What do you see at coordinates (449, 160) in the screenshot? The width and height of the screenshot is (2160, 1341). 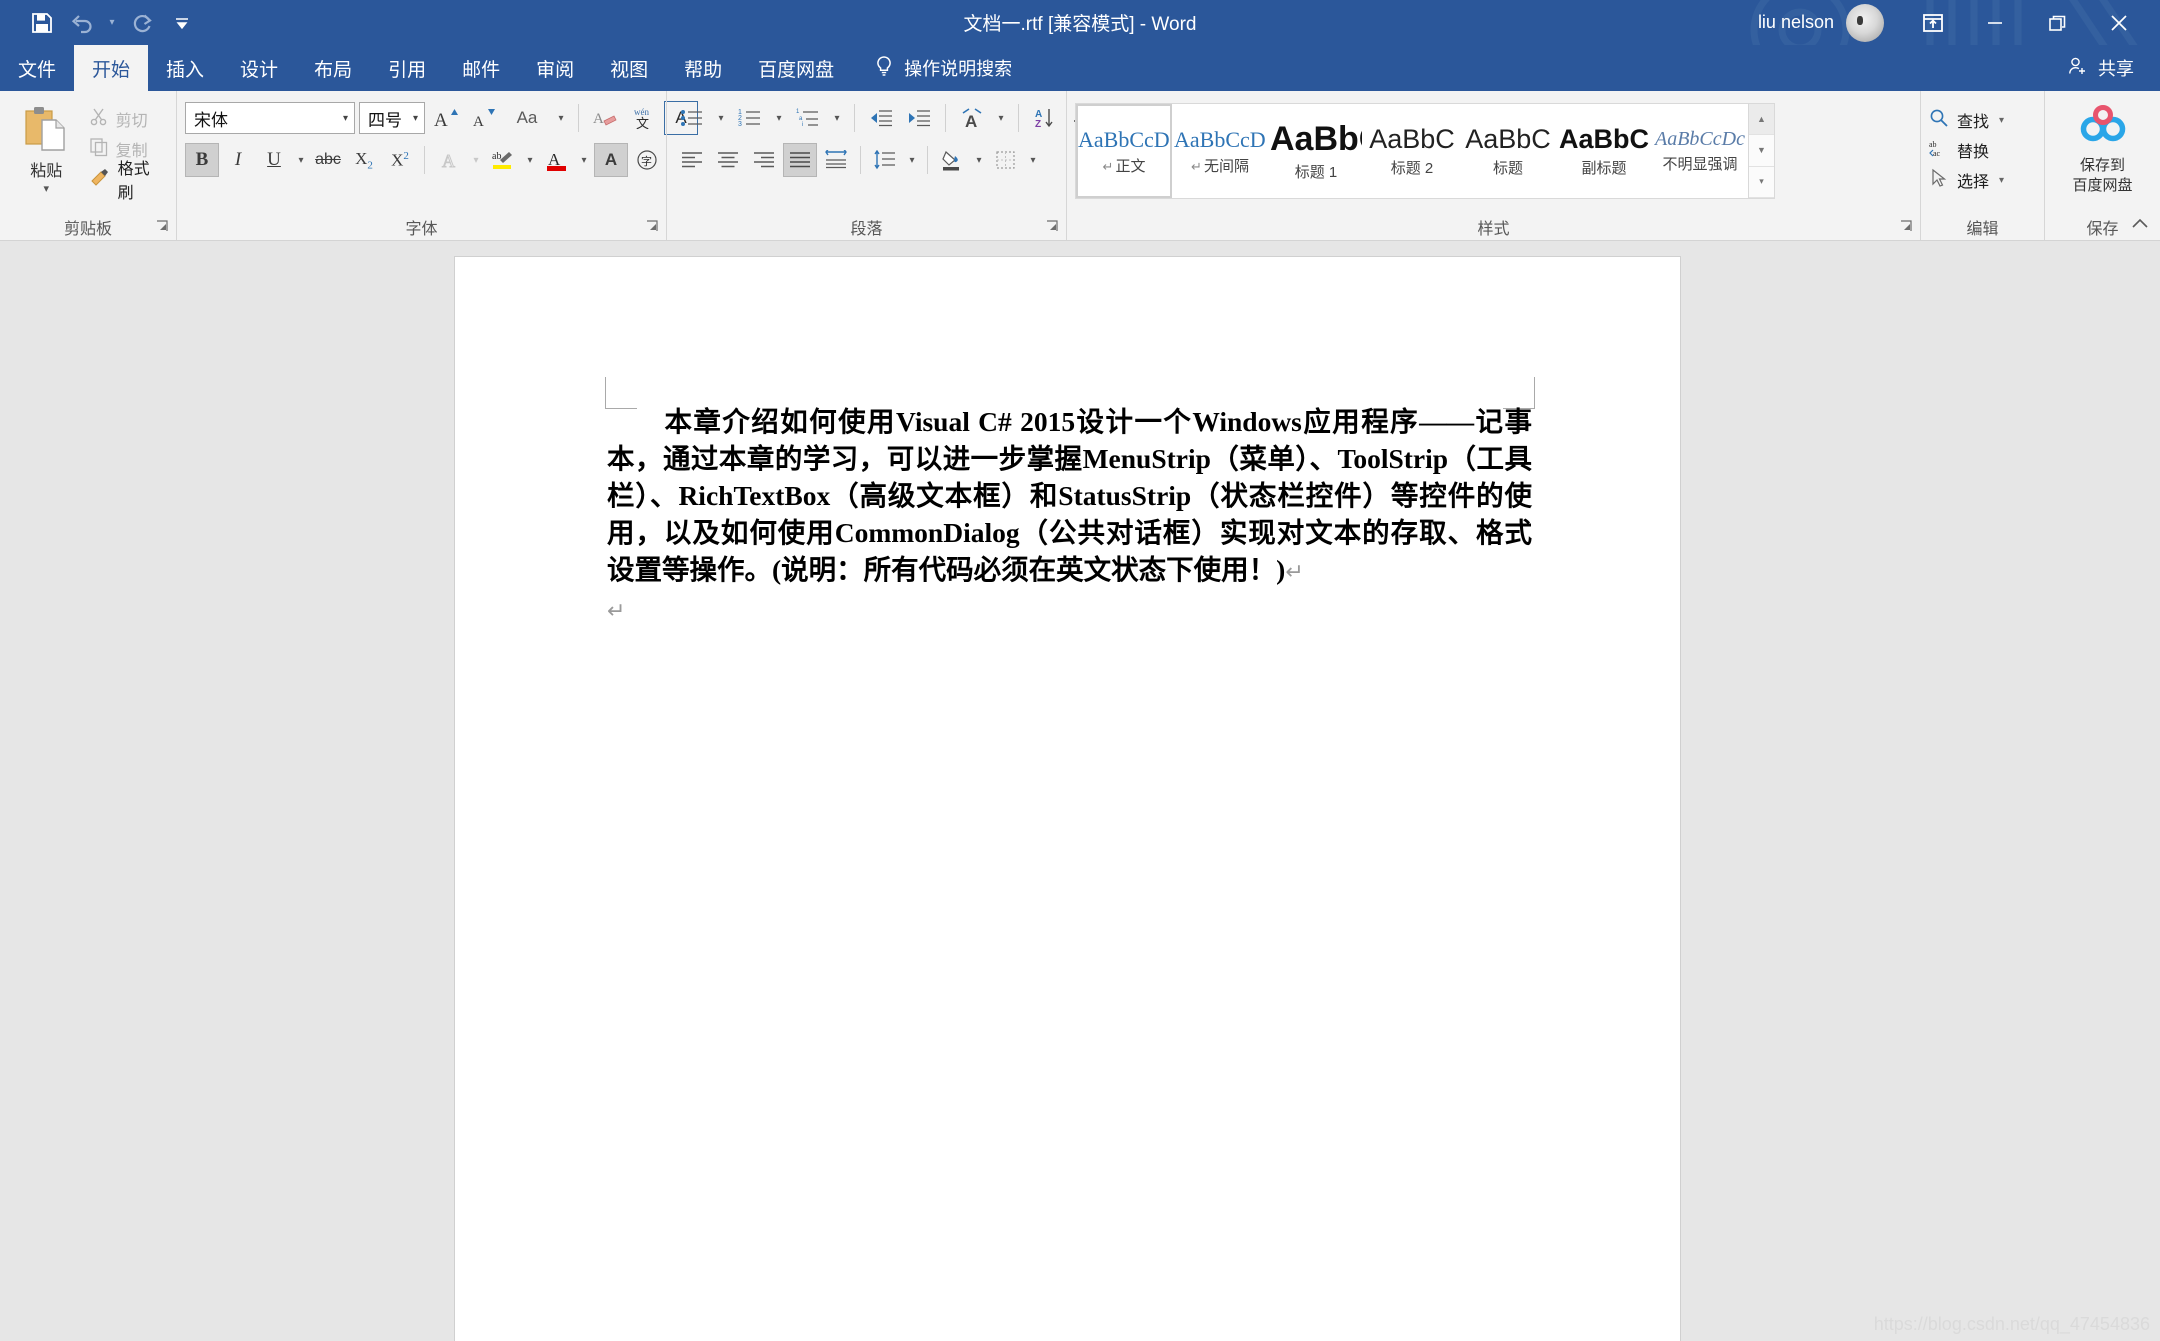 I see `text-effects-button: A` at bounding box center [449, 160].